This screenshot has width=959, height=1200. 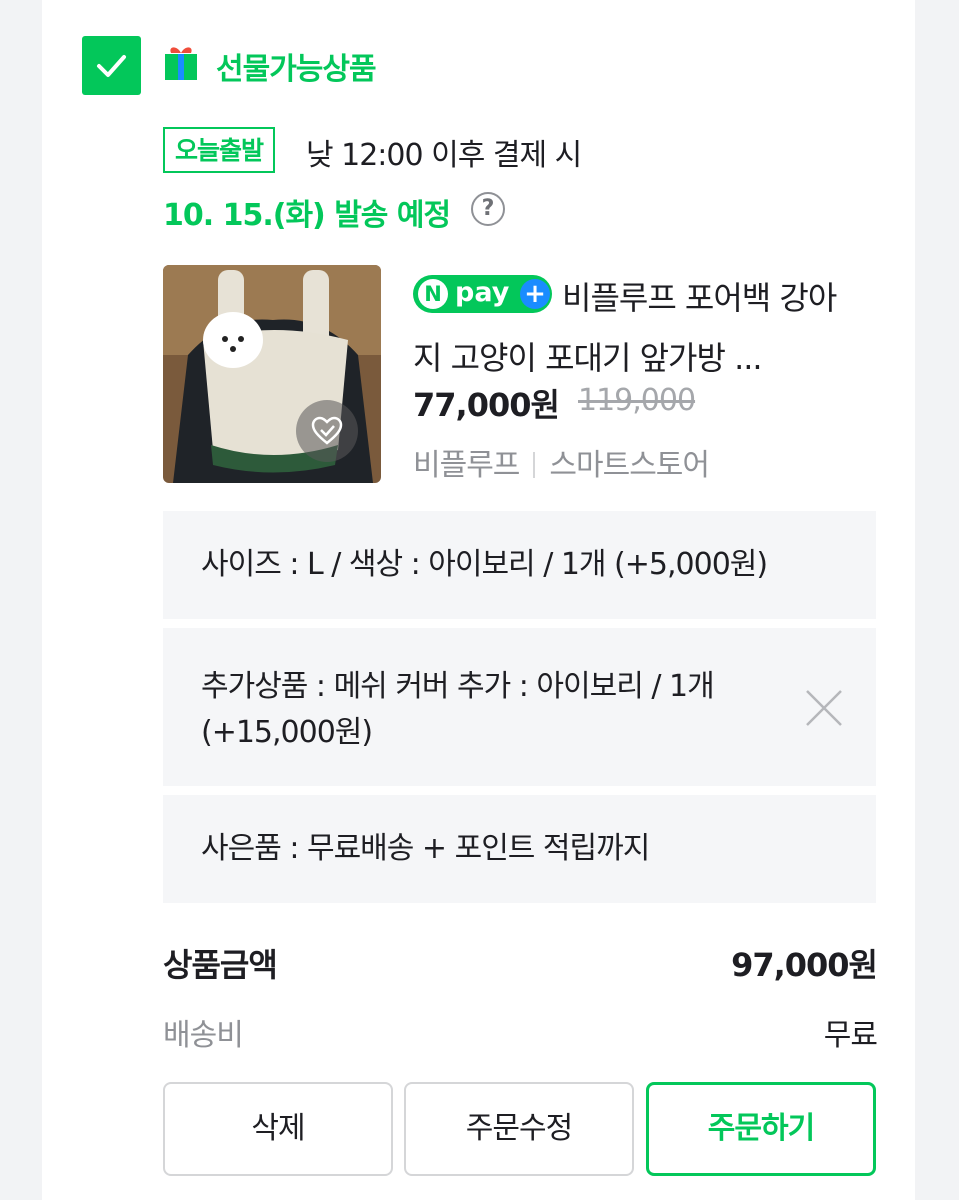 What do you see at coordinates (761, 1129) in the screenshot?
I see `order-button: 주문하기` at bounding box center [761, 1129].